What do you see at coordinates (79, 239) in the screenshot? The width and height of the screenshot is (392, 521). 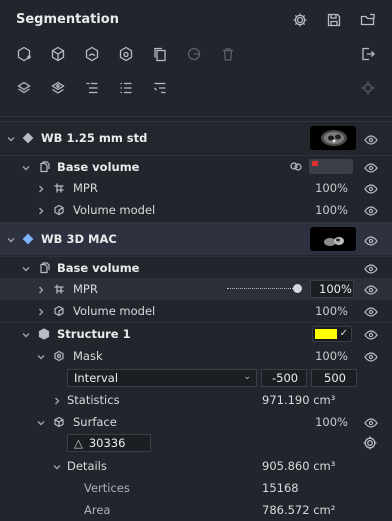 I see `series-label: WB 3D MAC` at bounding box center [79, 239].